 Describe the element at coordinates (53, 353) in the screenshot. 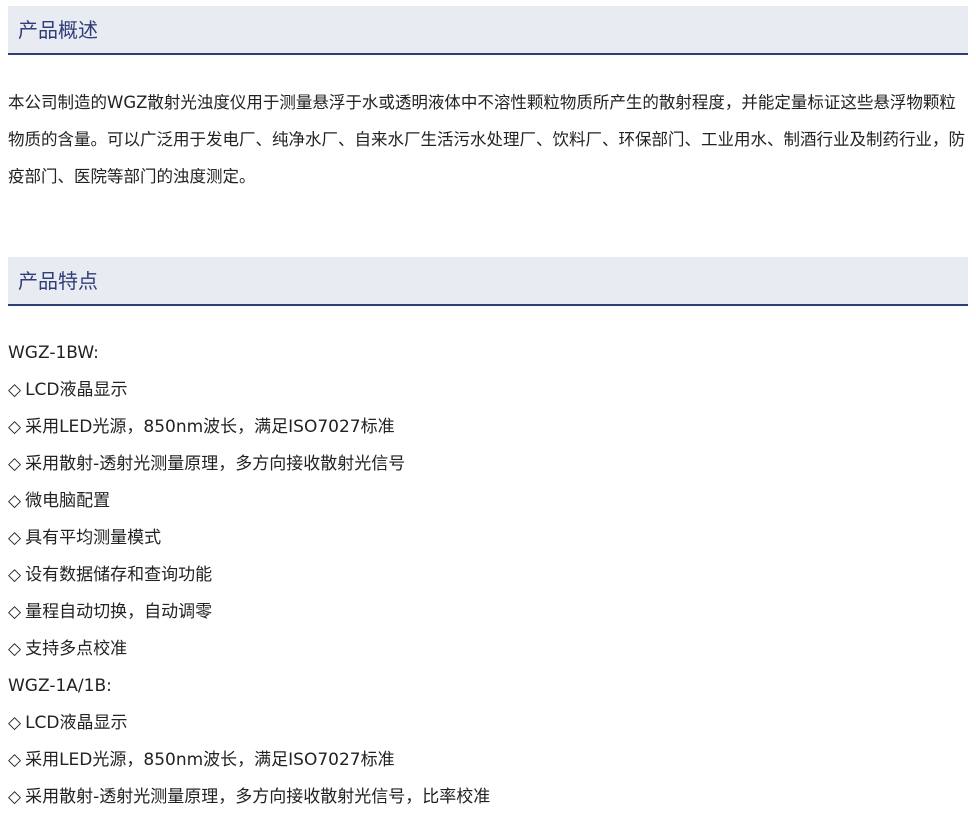

I see `model-heading: WGZ-1BW:` at that location.